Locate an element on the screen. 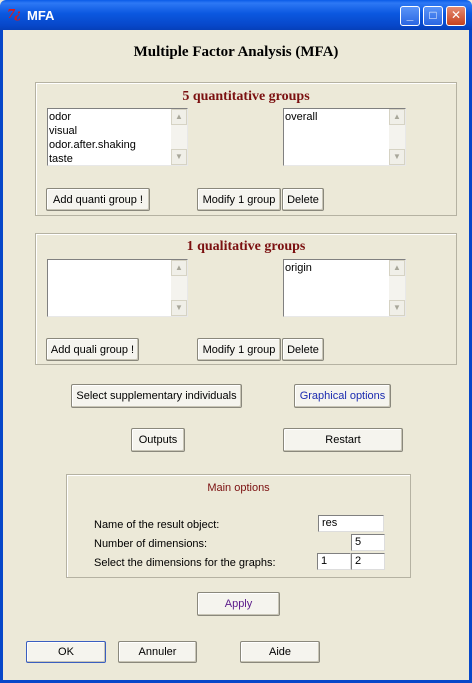  quali-groups-list: origin is located at coordinates (336, 268).